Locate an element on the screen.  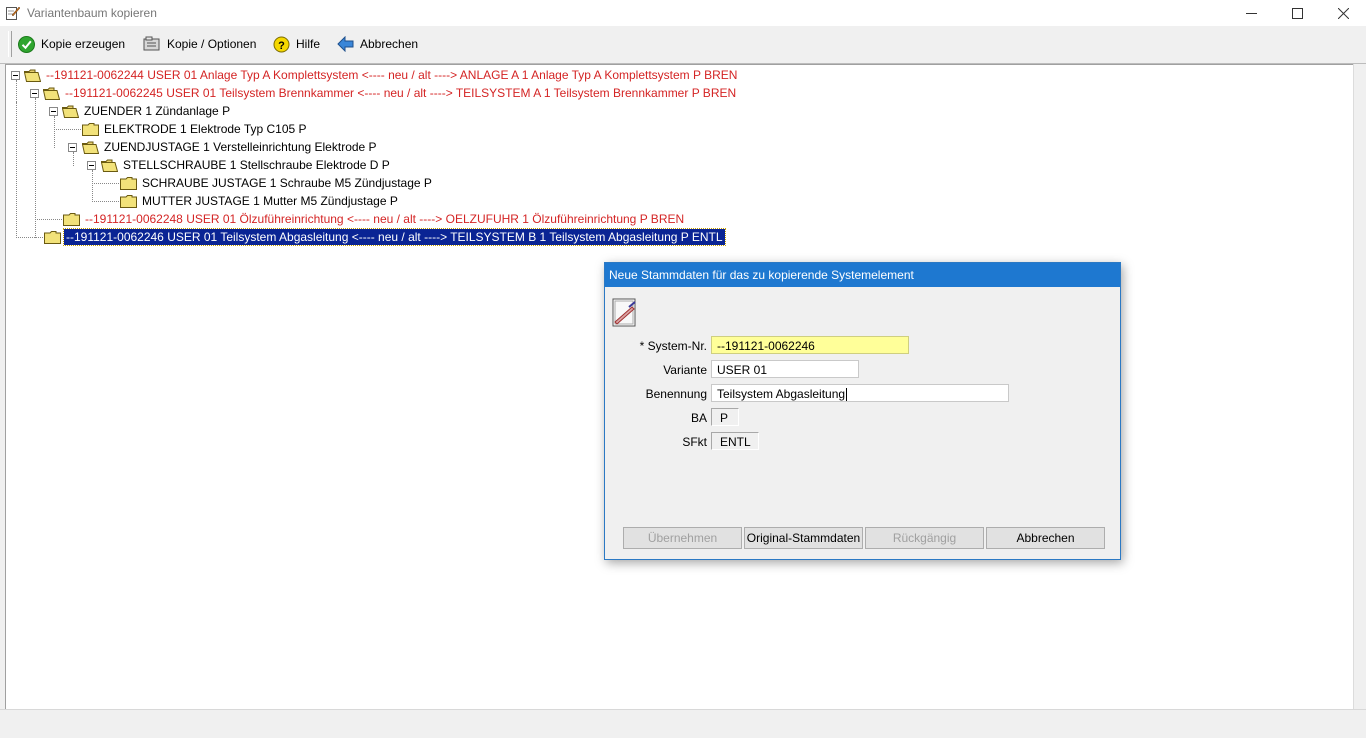
cancel-label: Abbrechen is located at coordinates (389, 44).